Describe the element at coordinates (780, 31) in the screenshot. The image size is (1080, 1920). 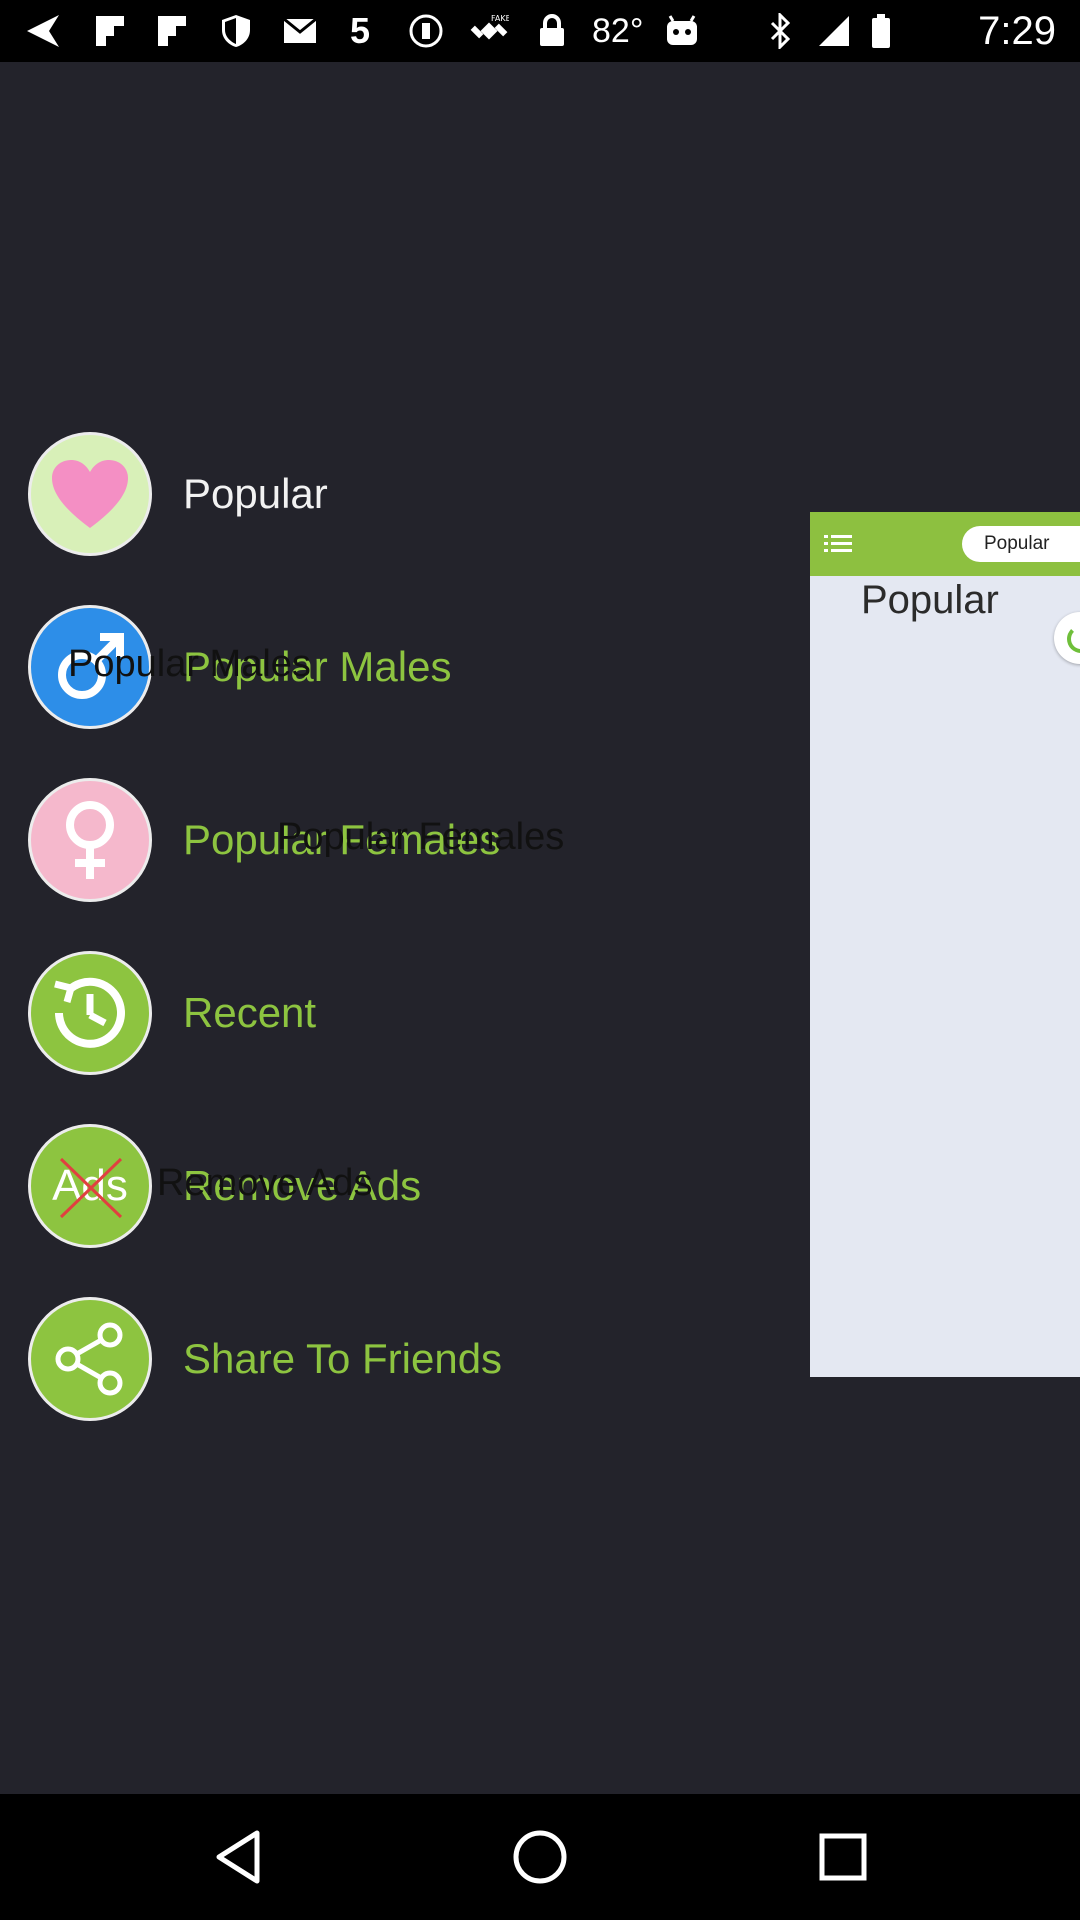
I see `bluetooth-icon` at that location.